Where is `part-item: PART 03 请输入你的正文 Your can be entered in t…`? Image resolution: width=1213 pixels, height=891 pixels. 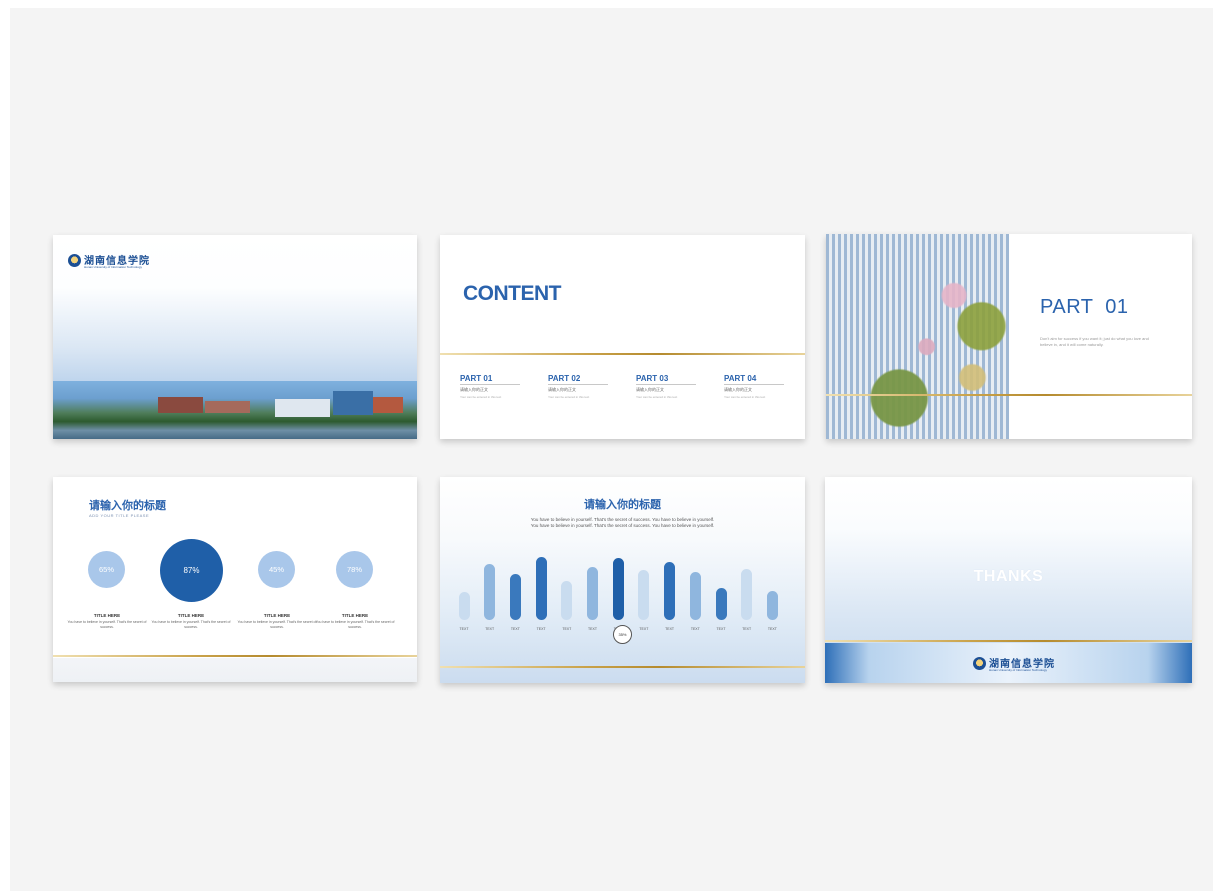
part-item: PART 03 请输入你的正文 Your can be entered in t… is located at coordinates (666, 386).